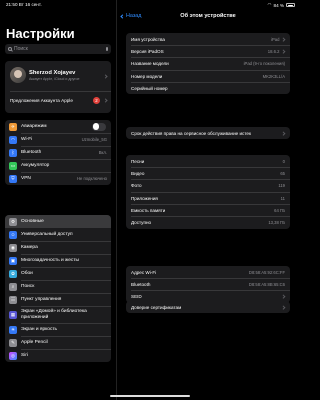  Describe the element at coordinates (208, 307) in the screenshot. I see `certificate-trust-row: Доверие сертификатам` at that location.